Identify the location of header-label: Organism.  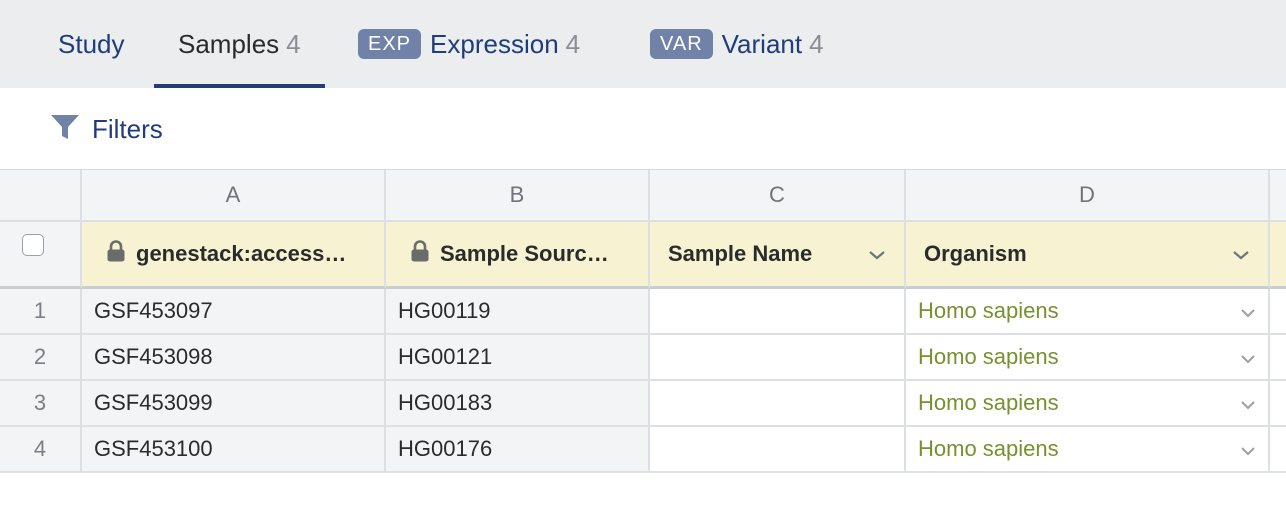
(975, 253).